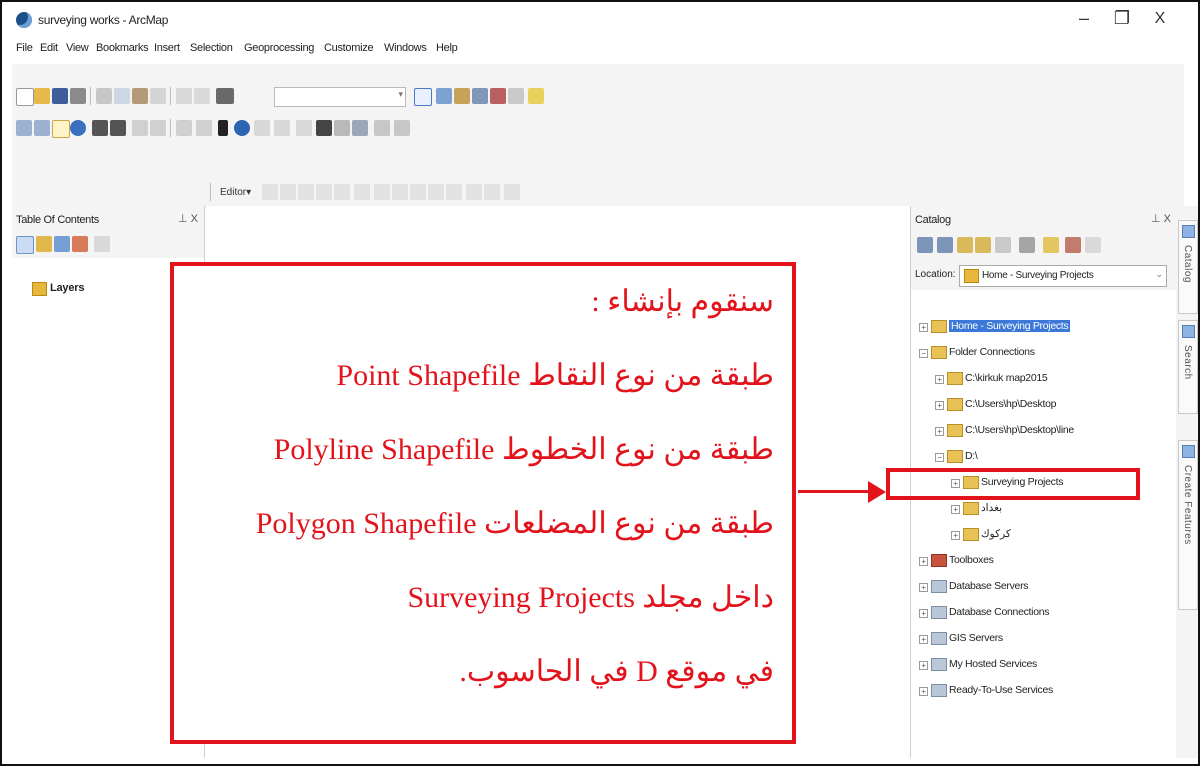 This screenshot has height=766, width=1200. I want to click on tab-create-features: Create Features, so click(1188, 525).